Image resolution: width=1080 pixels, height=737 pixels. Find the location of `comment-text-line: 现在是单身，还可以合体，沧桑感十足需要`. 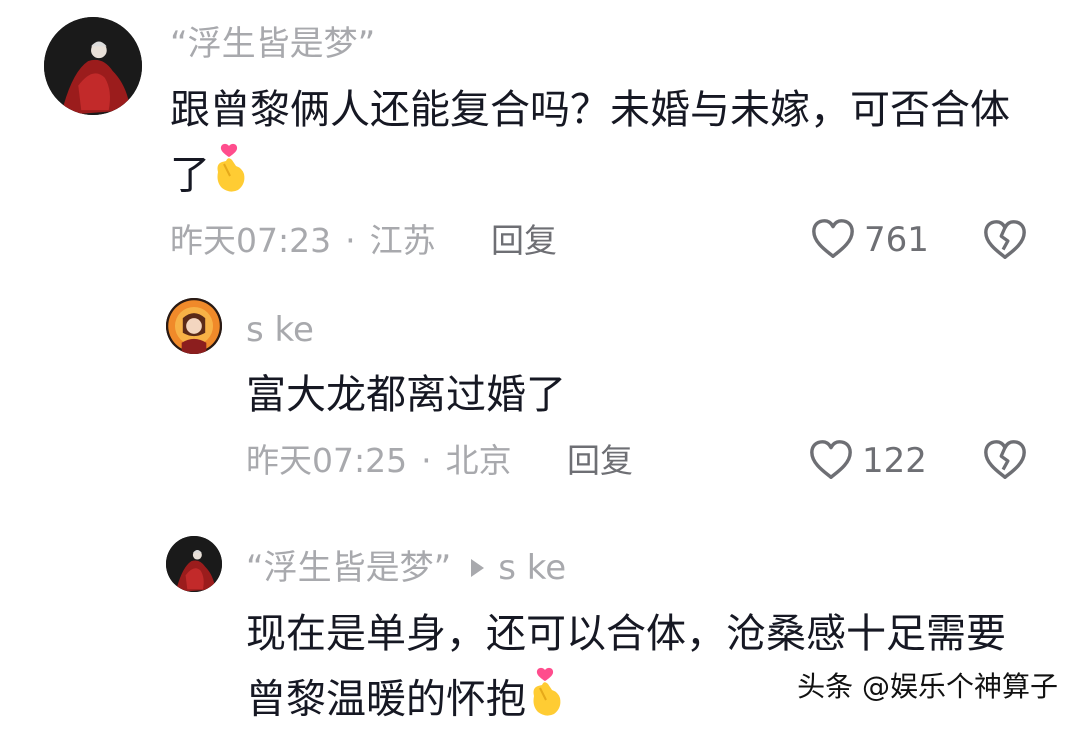

comment-text-line: 现在是单身，还可以合体，沧桑感十足需要 is located at coordinates (626, 634).